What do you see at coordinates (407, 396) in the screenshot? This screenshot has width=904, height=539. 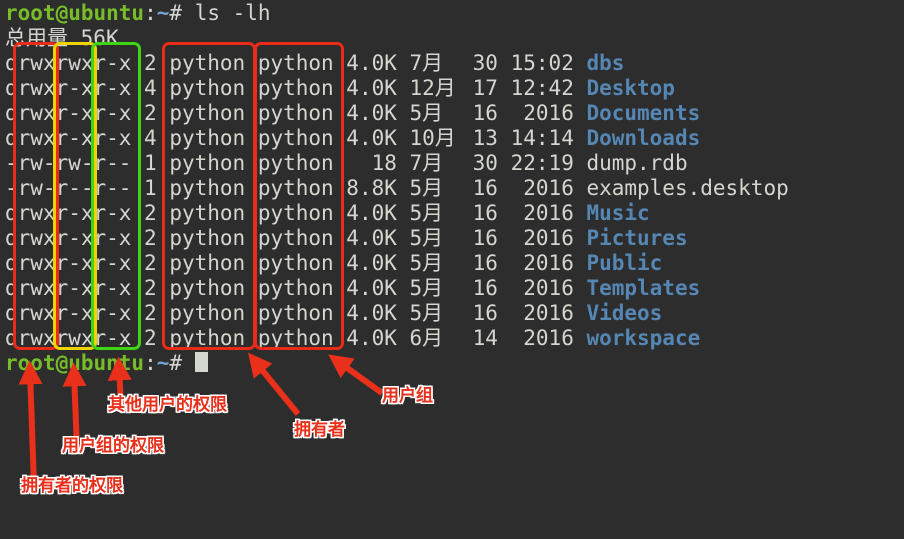 I see `label-group: 用户组` at bounding box center [407, 396].